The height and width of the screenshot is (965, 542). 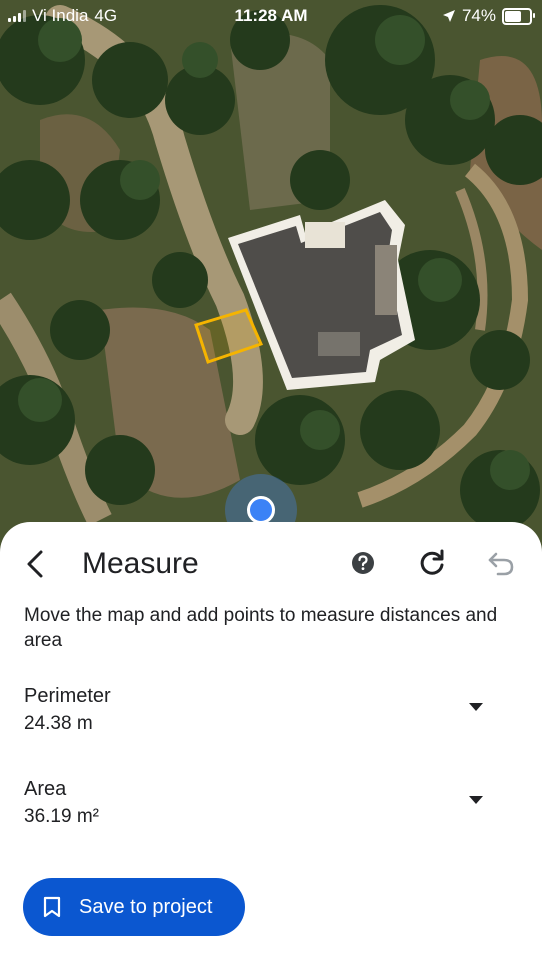 I want to click on undo-icon, so click(x=501, y=563).